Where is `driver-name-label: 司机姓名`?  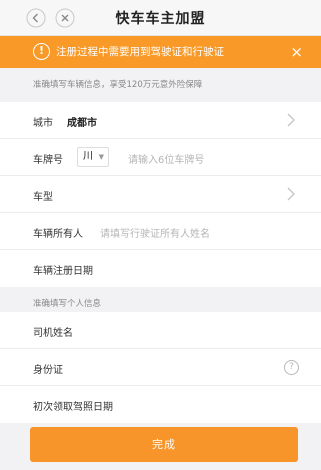
driver-name-label: 司机姓名 is located at coordinates (53, 333).